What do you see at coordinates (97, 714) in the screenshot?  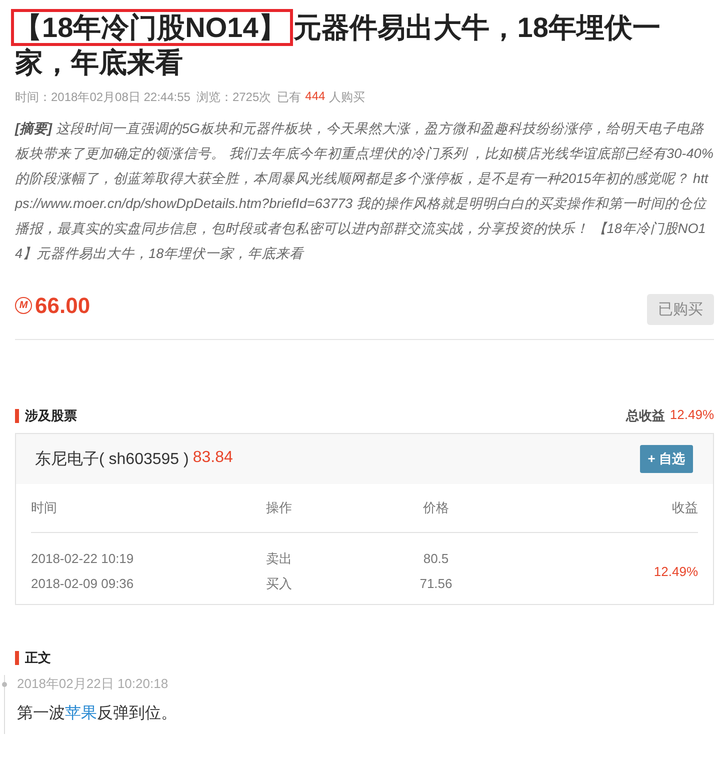 I see `entry-text: 第一波苹果反弹到位。` at bounding box center [97, 714].